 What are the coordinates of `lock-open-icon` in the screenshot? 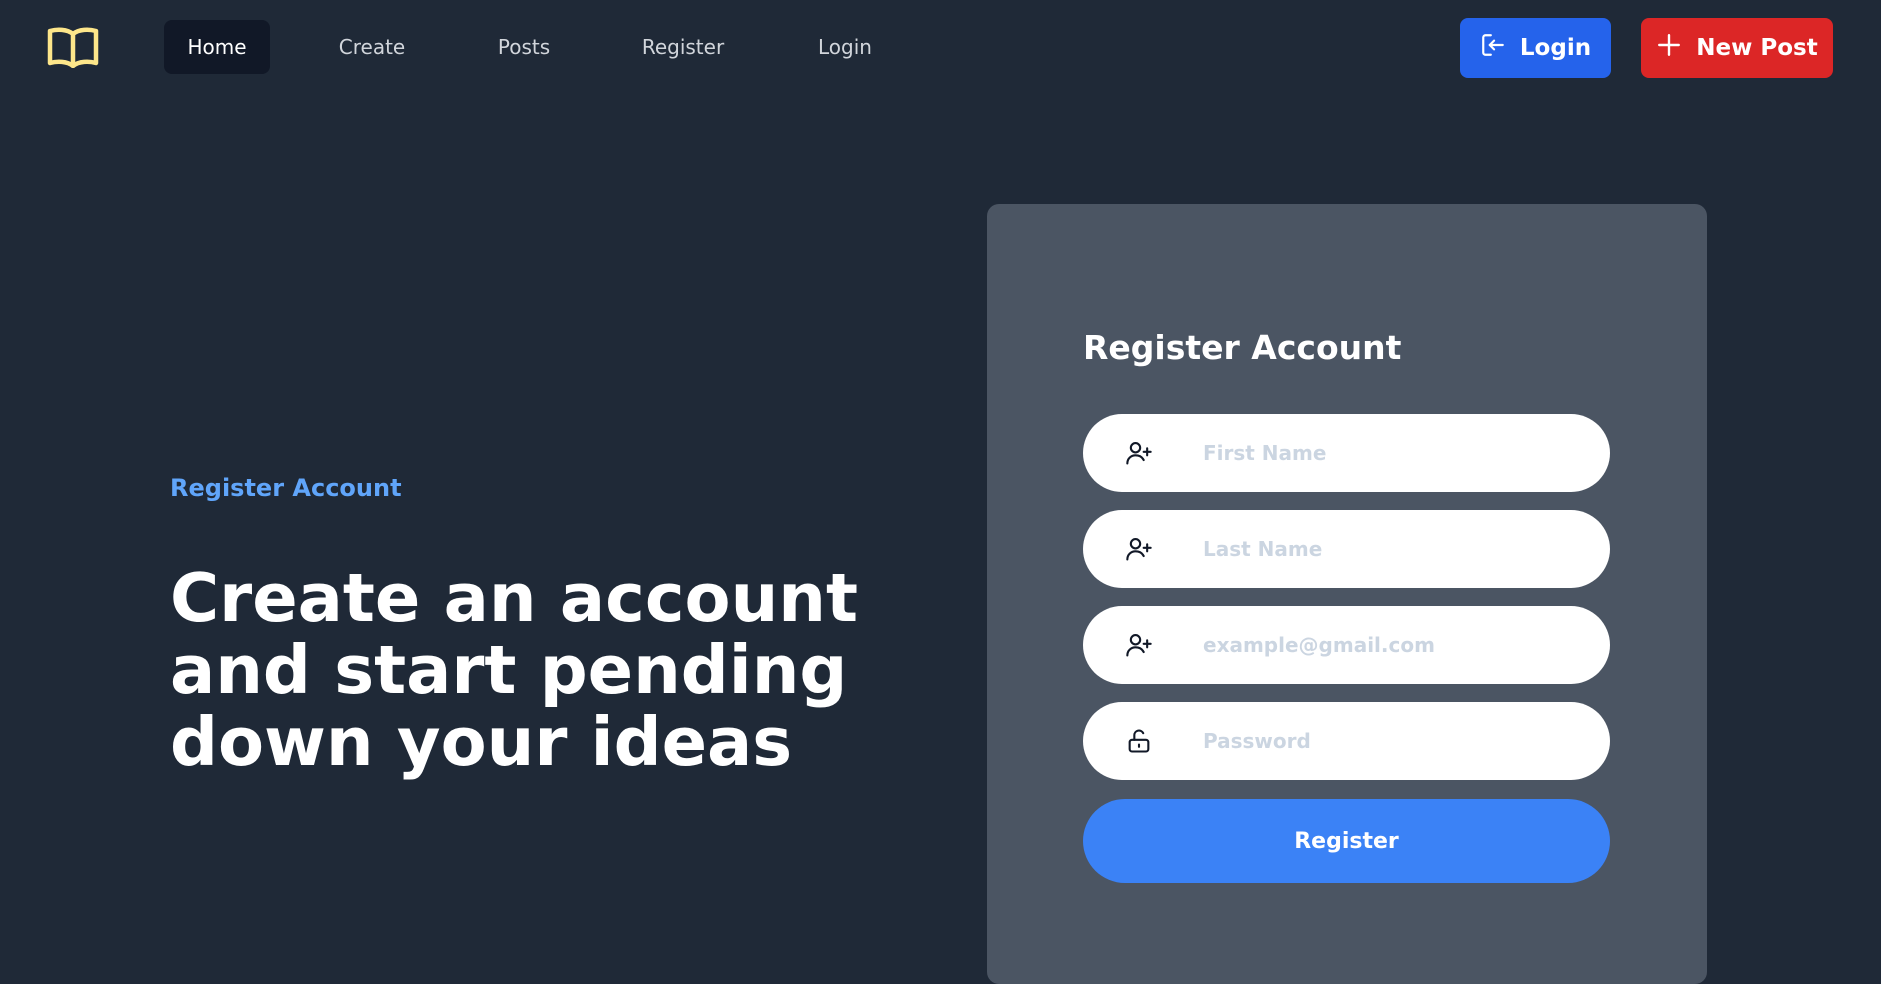 It's located at (1139, 741).